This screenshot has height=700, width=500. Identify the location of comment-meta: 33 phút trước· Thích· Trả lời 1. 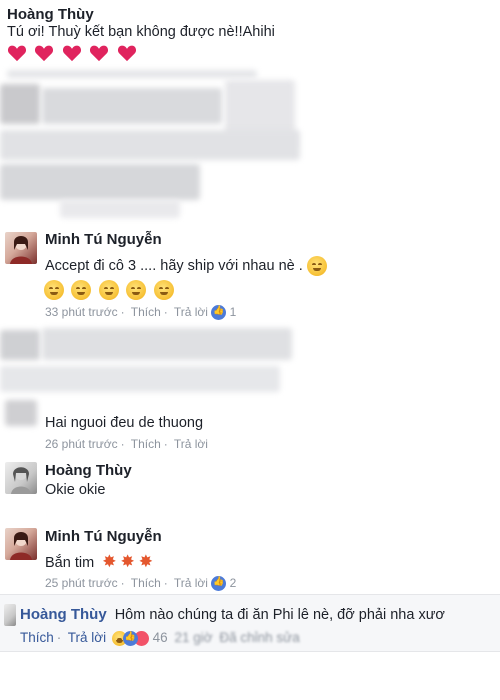
(141, 313).